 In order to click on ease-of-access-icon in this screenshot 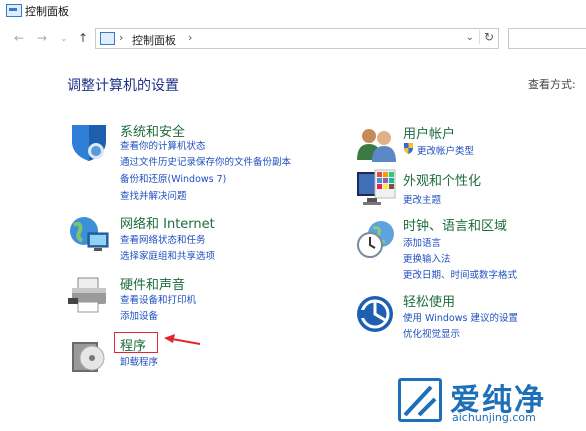, I will do `click(375, 314)`.